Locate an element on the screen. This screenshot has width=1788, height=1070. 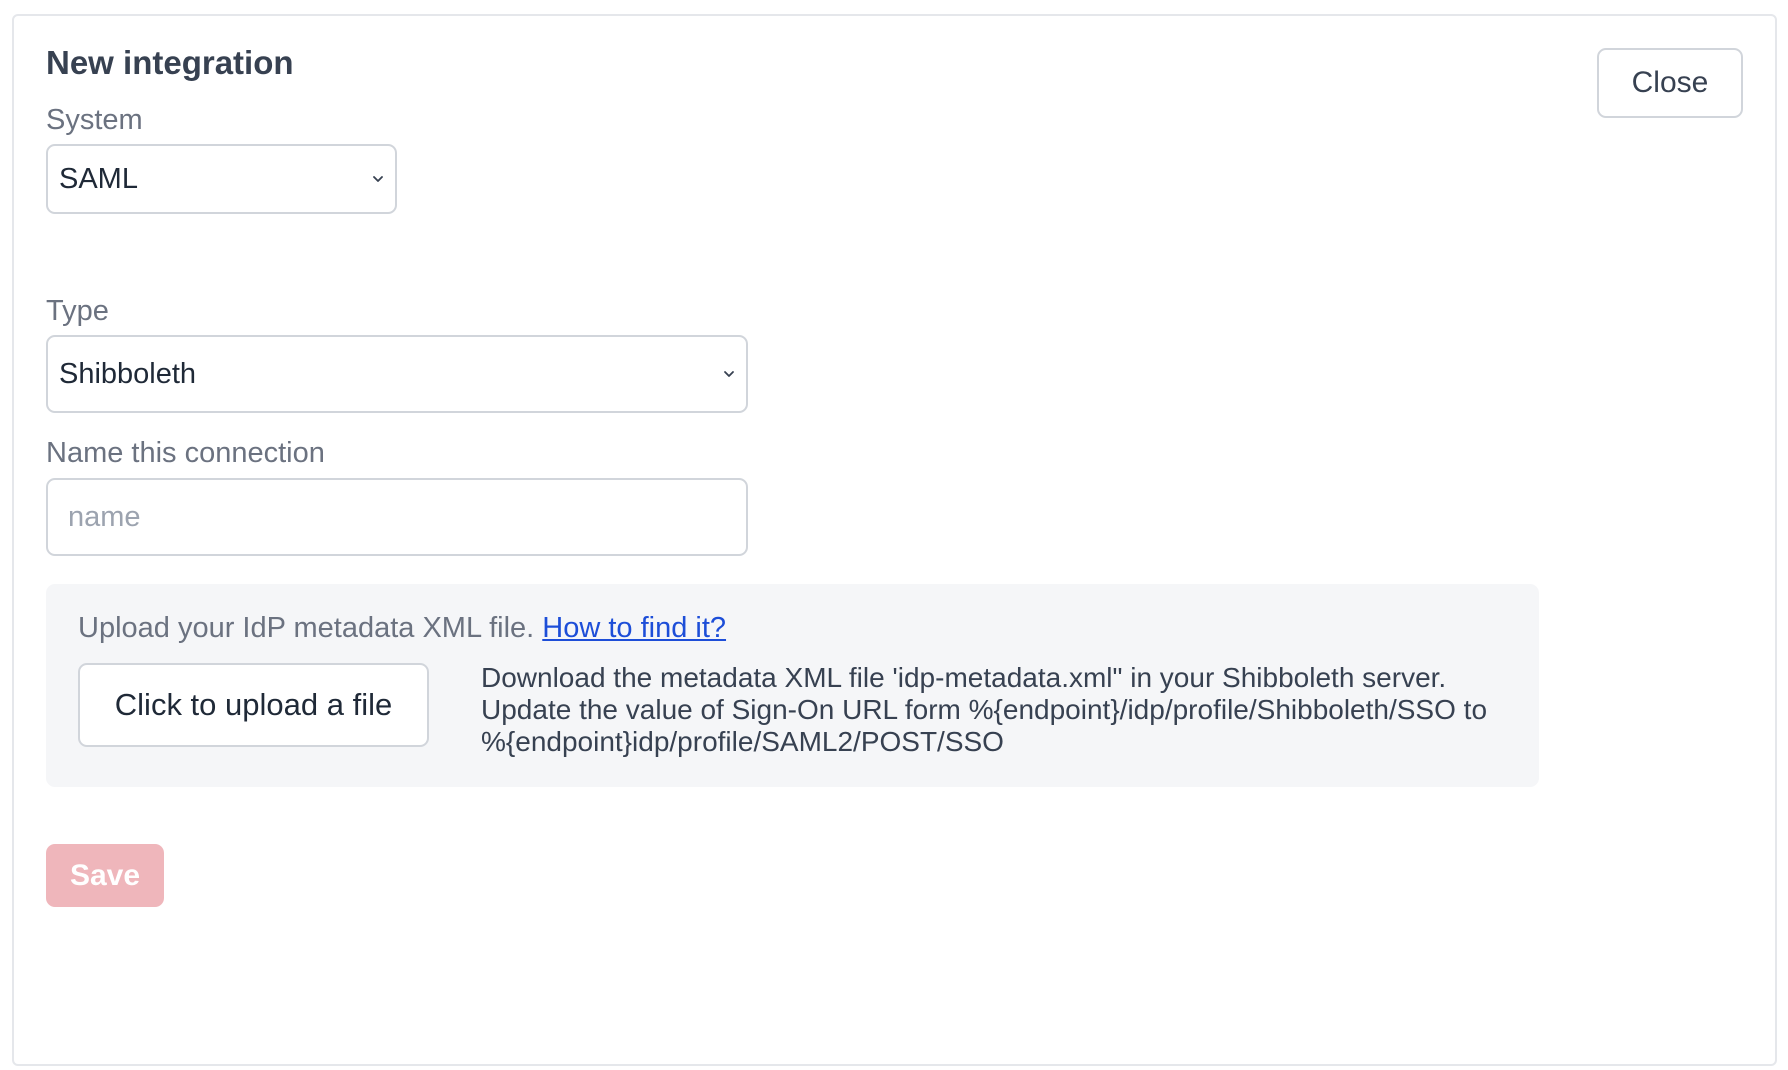
connection-name-input is located at coordinates (397, 517).